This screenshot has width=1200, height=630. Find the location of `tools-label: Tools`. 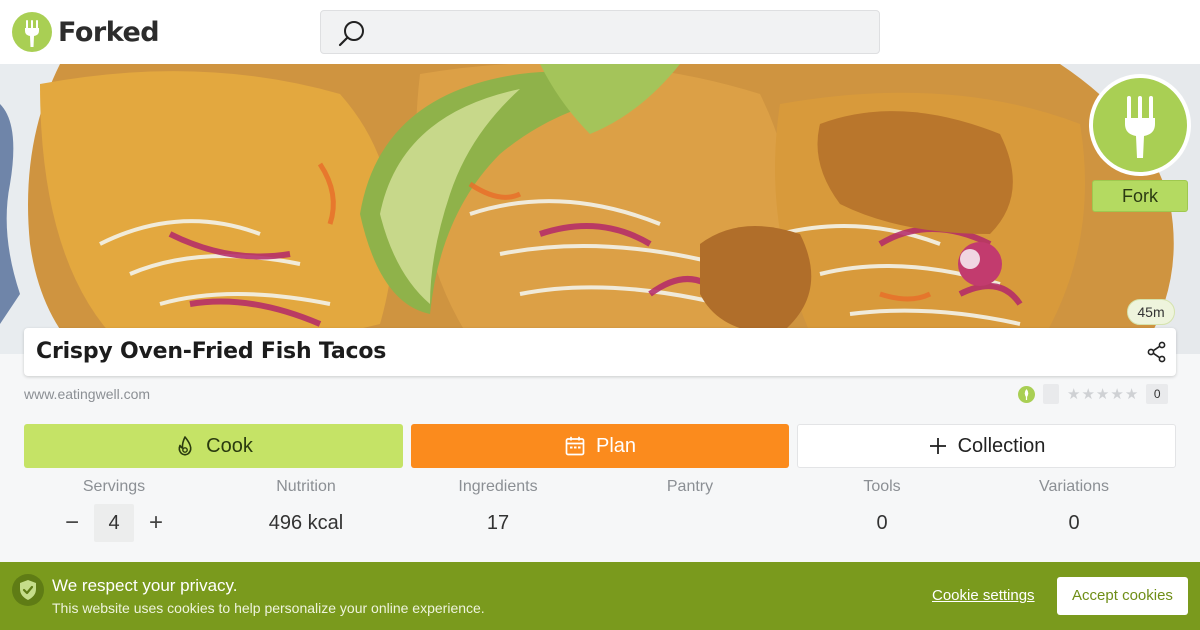

tools-label: Tools is located at coordinates (882, 486).